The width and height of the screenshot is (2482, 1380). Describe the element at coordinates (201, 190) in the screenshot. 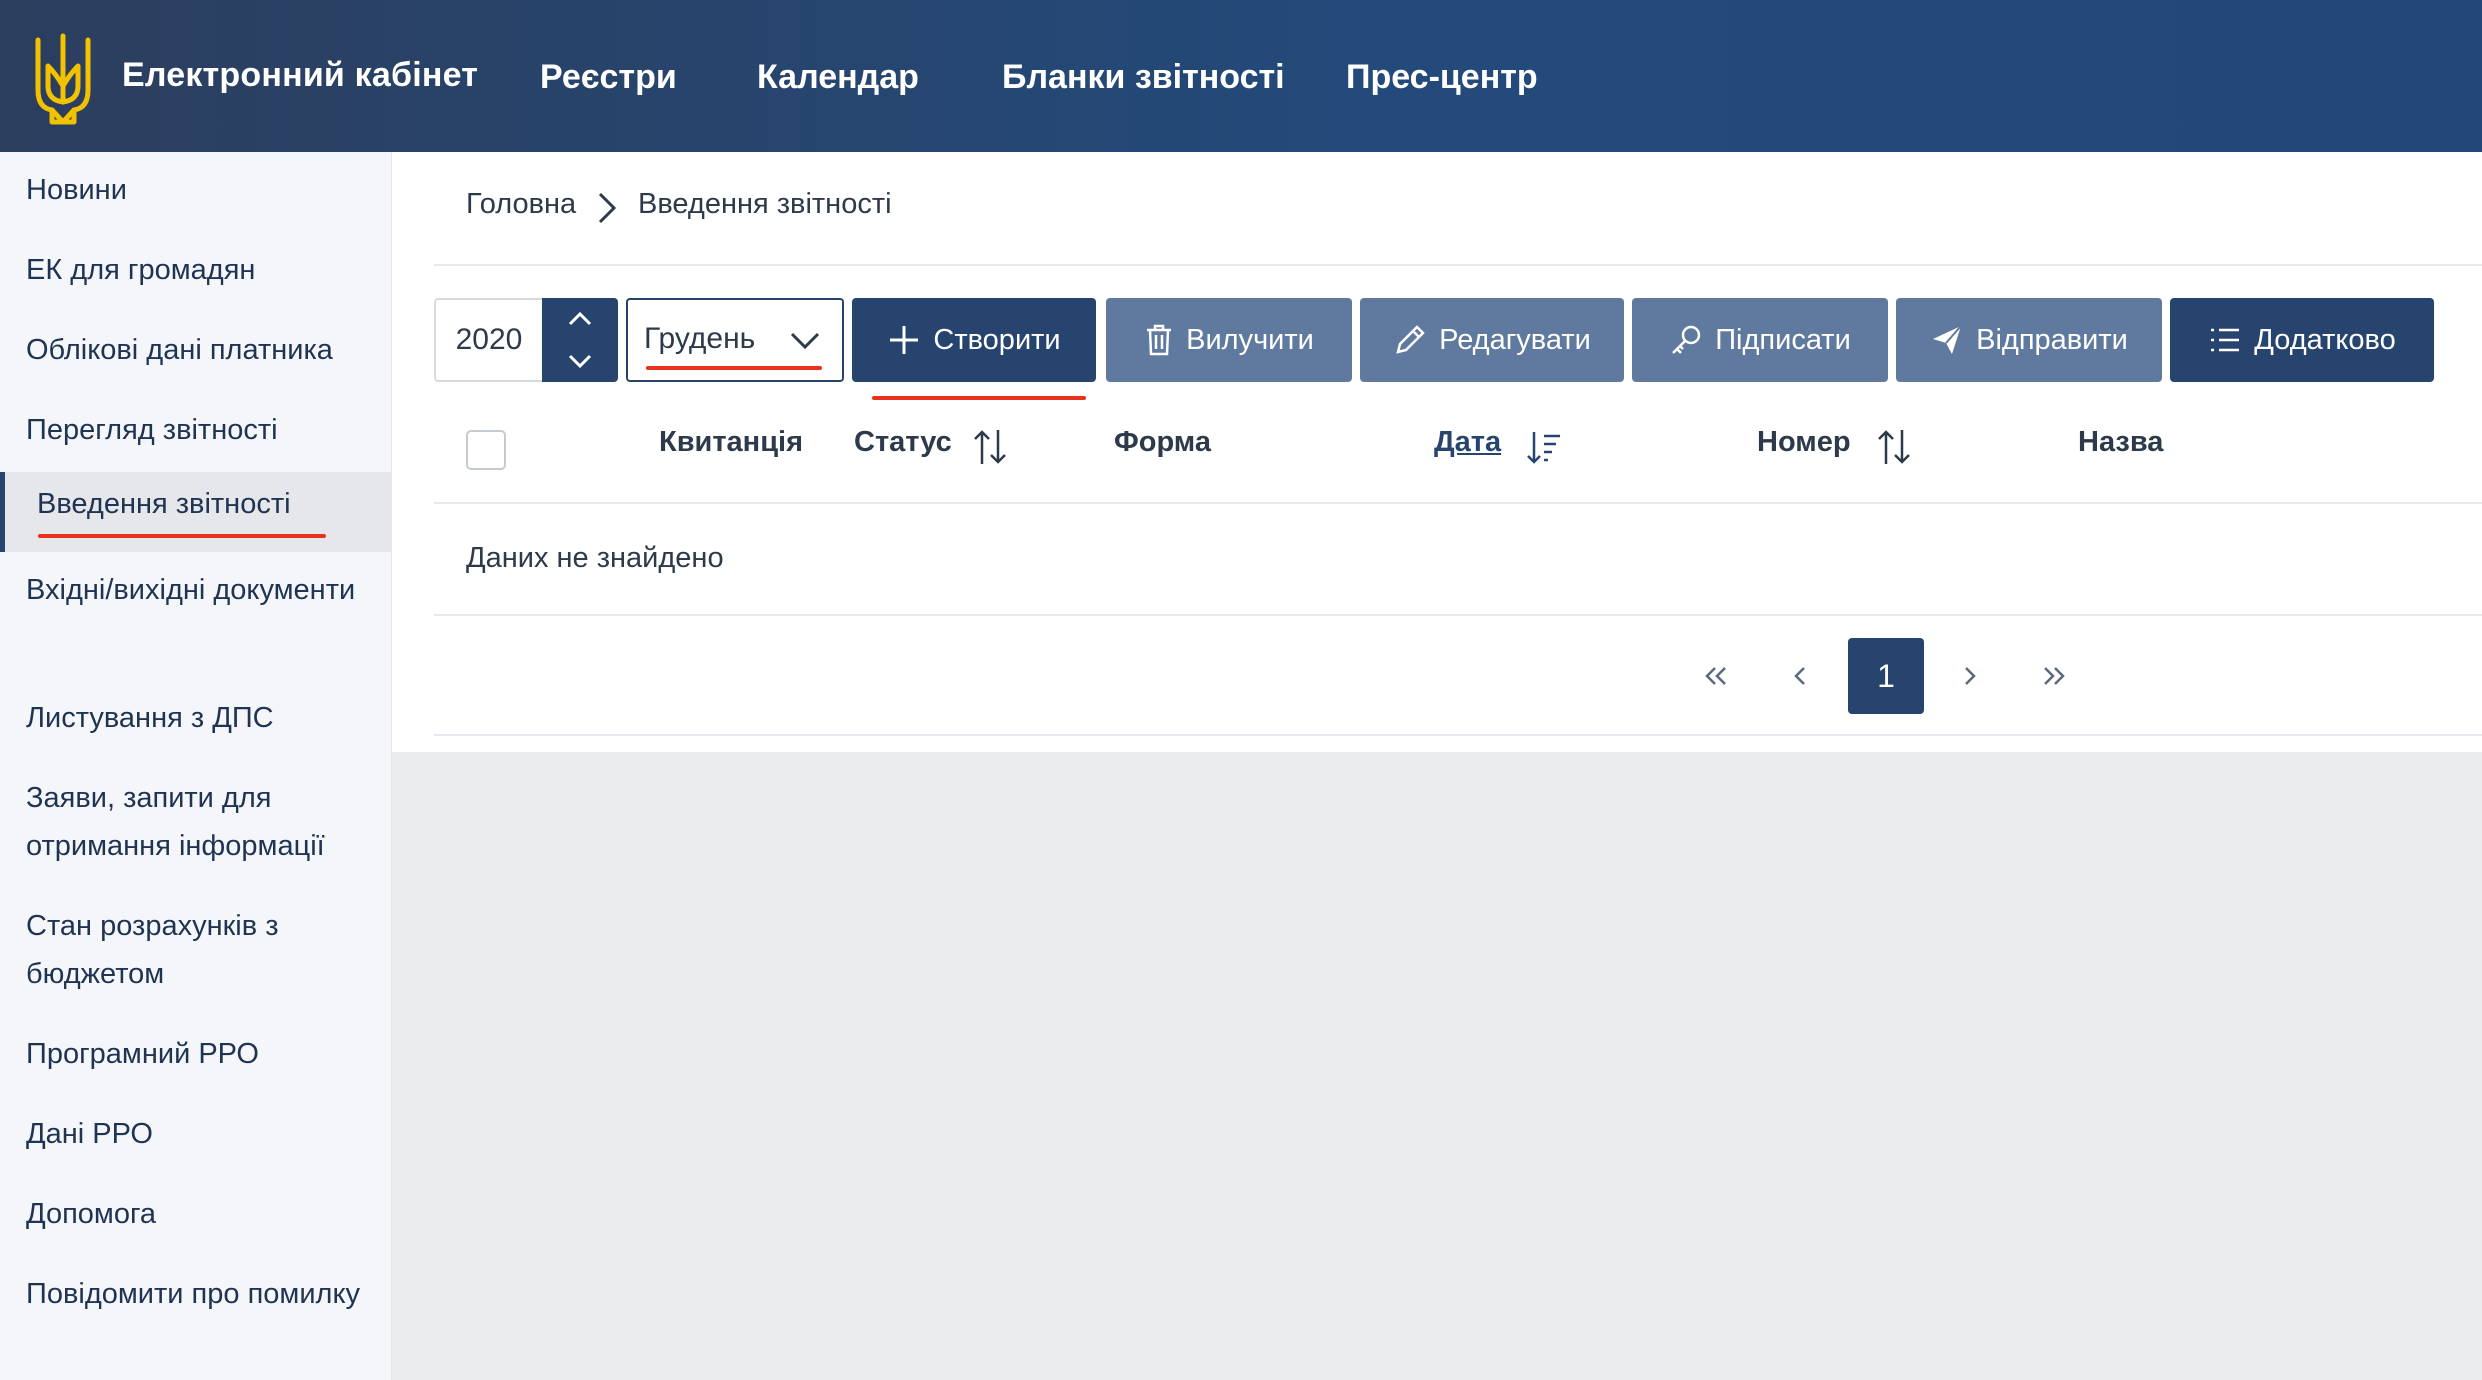

I see `sidebar-item-news: Новини` at that location.